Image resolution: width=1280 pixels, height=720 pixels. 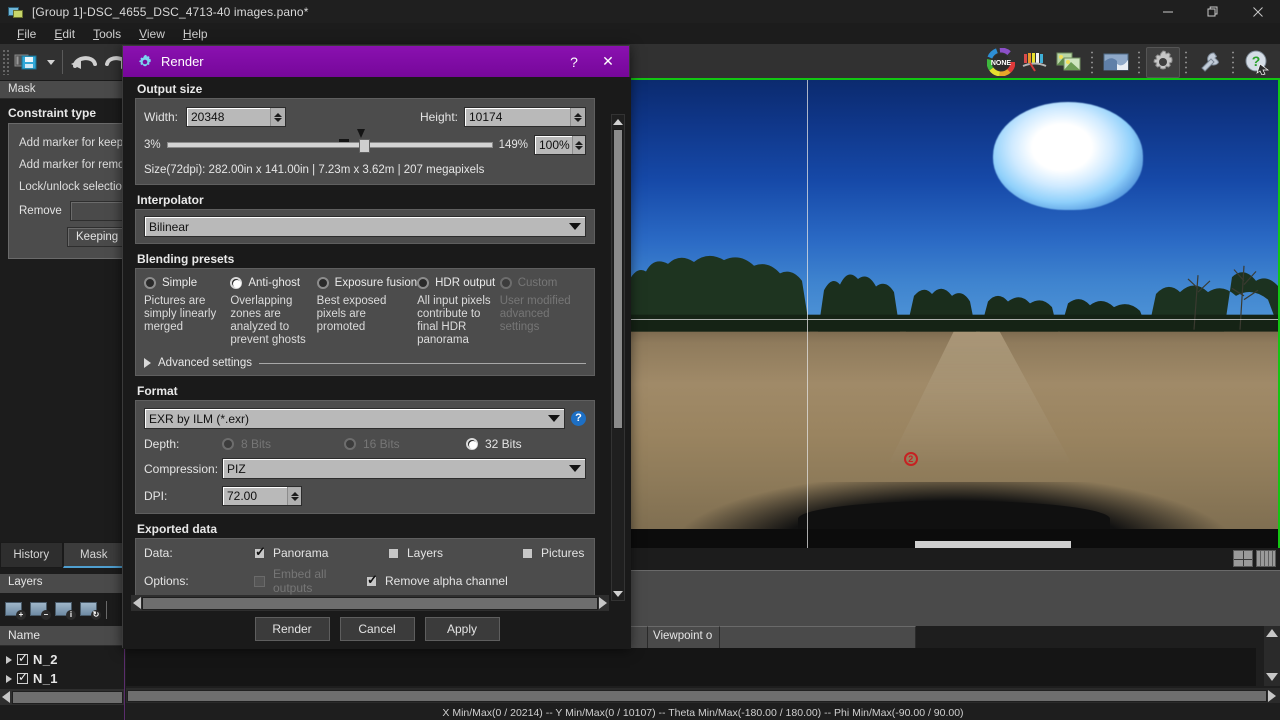 I want to click on column-header-viewpoint: Viewpoint o, so click(x=684, y=637).